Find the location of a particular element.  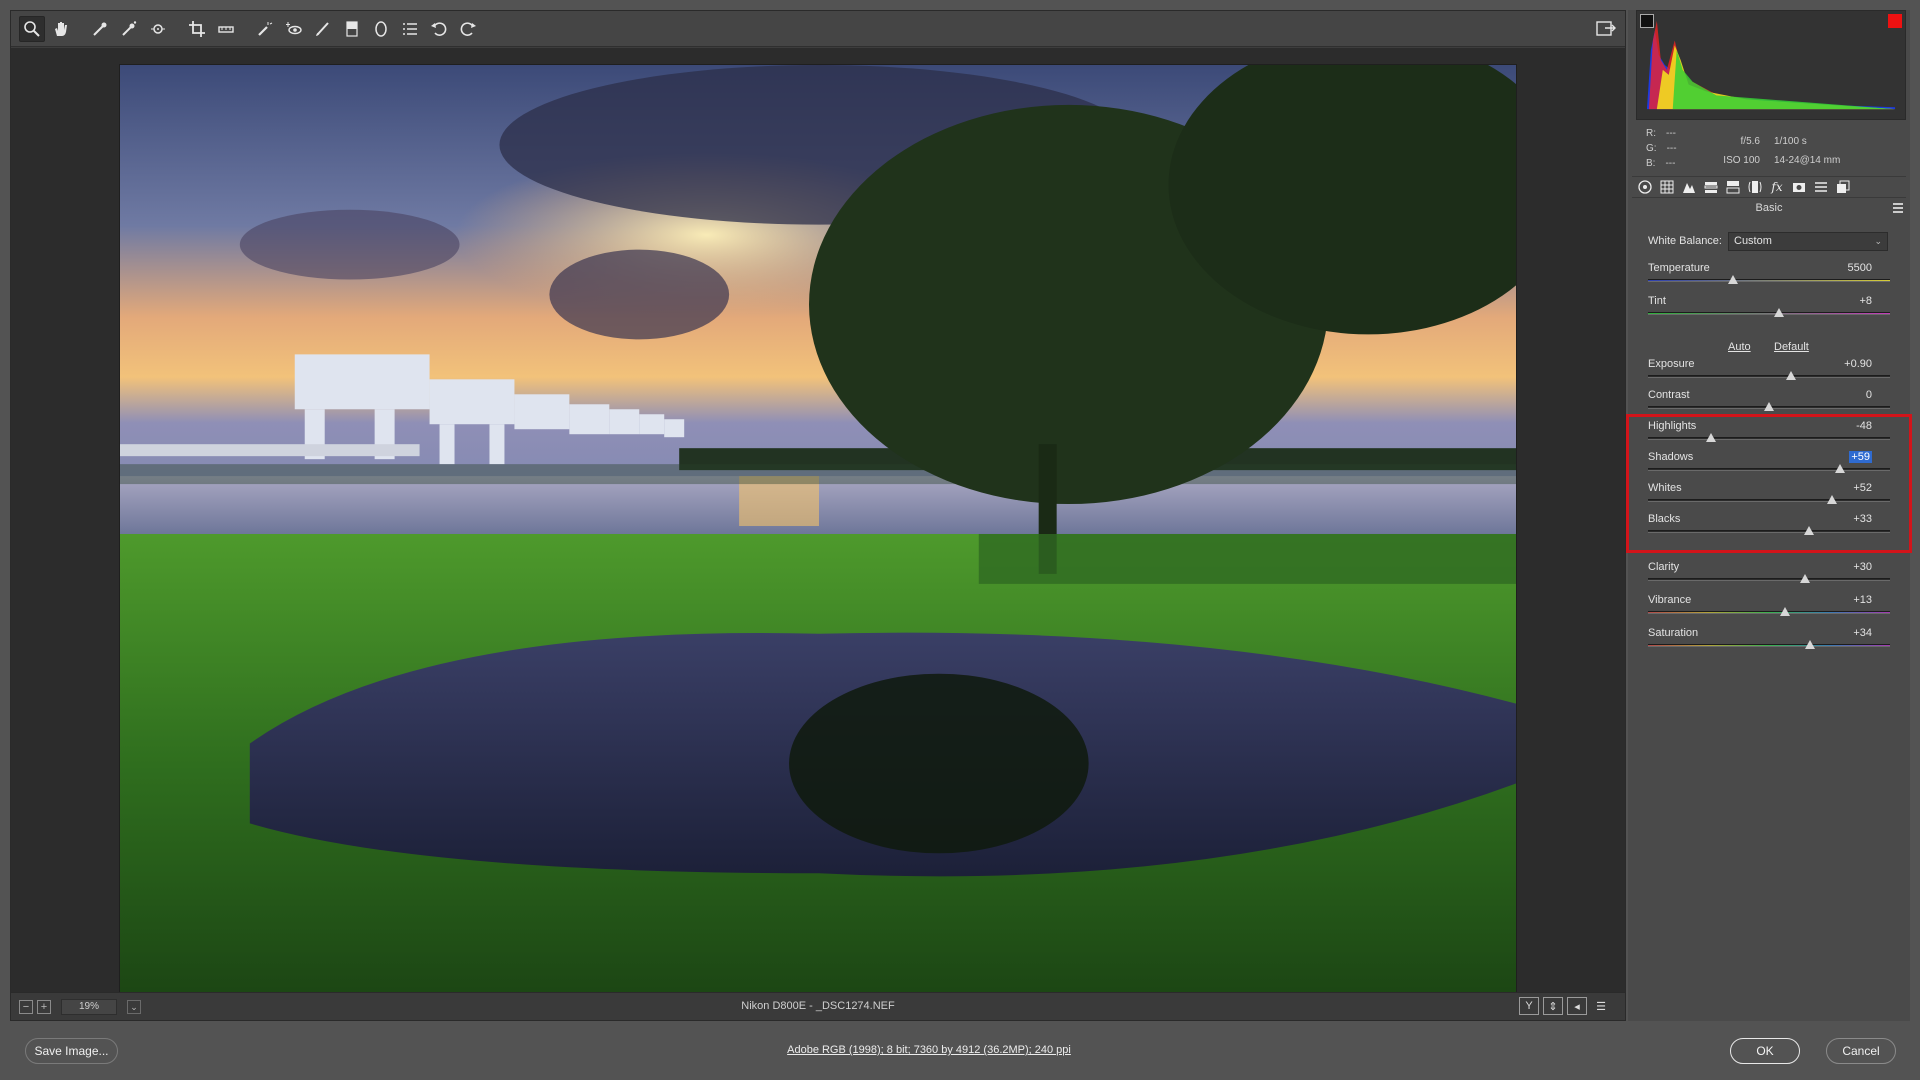

tint-label: Tint is located at coordinates (1657, 301).